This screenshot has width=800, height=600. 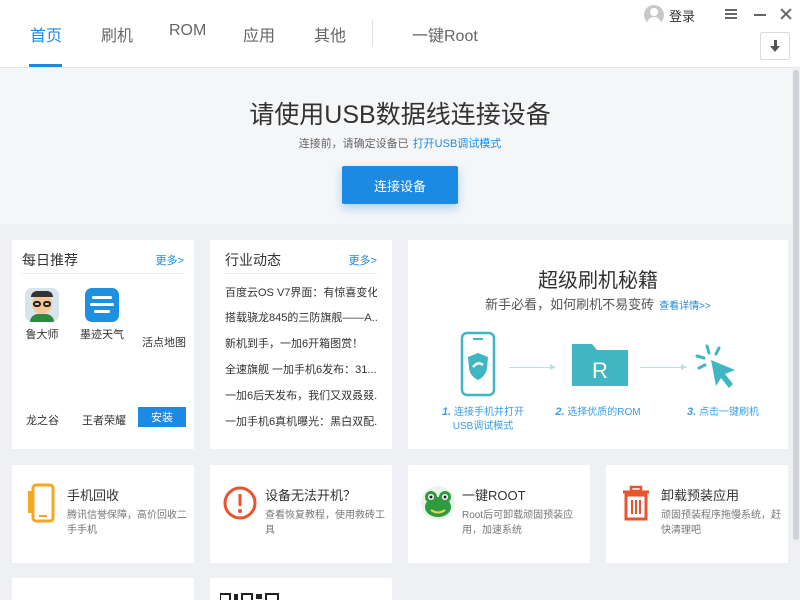 I want to click on connect-subtitle-text: 连接前，请确定设备已, so click(x=353, y=144).